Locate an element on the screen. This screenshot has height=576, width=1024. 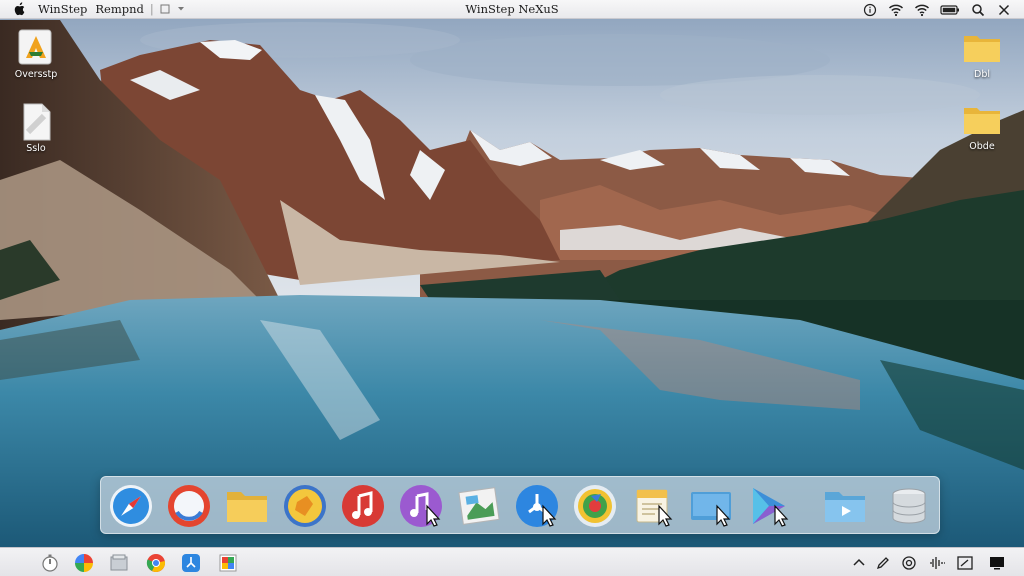
search-icon is located at coordinates (978, 10).